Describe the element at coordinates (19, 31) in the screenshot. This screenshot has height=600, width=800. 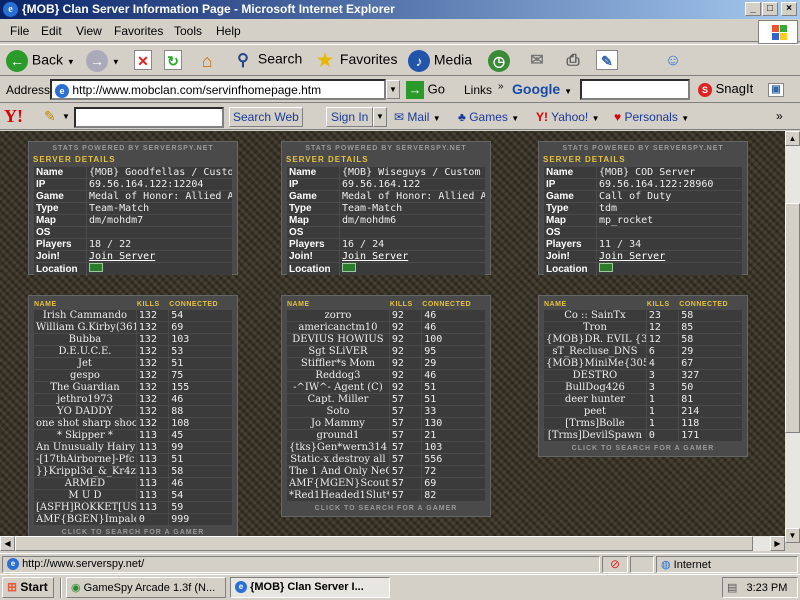
I see `menu-file: File` at that location.